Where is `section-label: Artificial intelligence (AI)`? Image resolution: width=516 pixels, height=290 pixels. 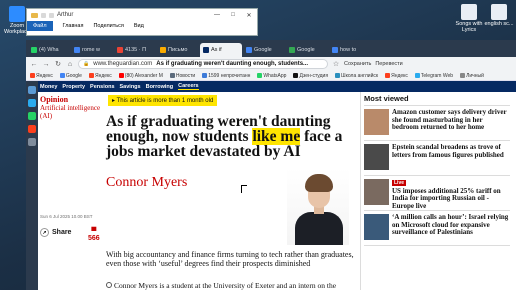 section-label: Artificial intelligence (AI) is located at coordinates (71, 112).